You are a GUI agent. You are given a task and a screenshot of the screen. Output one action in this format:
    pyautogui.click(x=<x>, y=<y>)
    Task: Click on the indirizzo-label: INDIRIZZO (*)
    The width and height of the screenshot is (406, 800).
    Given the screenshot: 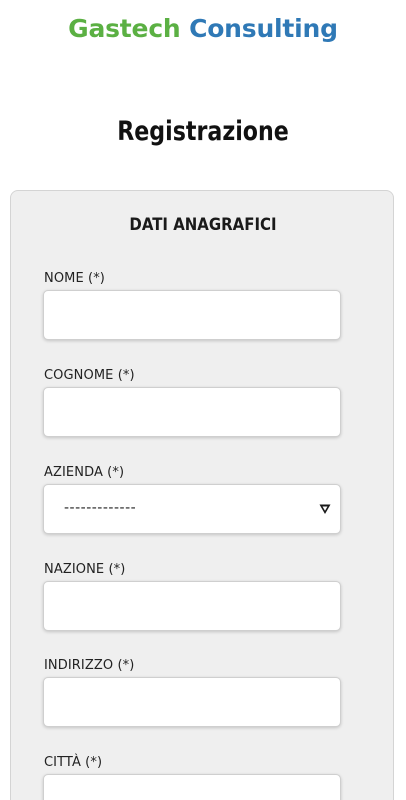 What is the action you would take?
    pyautogui.click(x=89, y=665)
    